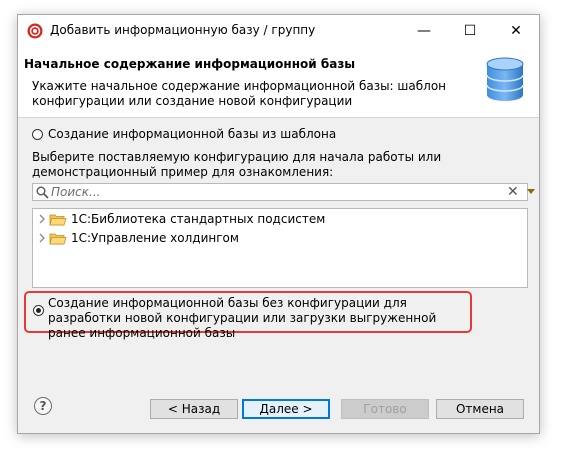  I want to click on next-button: Далее >, so click(286, 409).